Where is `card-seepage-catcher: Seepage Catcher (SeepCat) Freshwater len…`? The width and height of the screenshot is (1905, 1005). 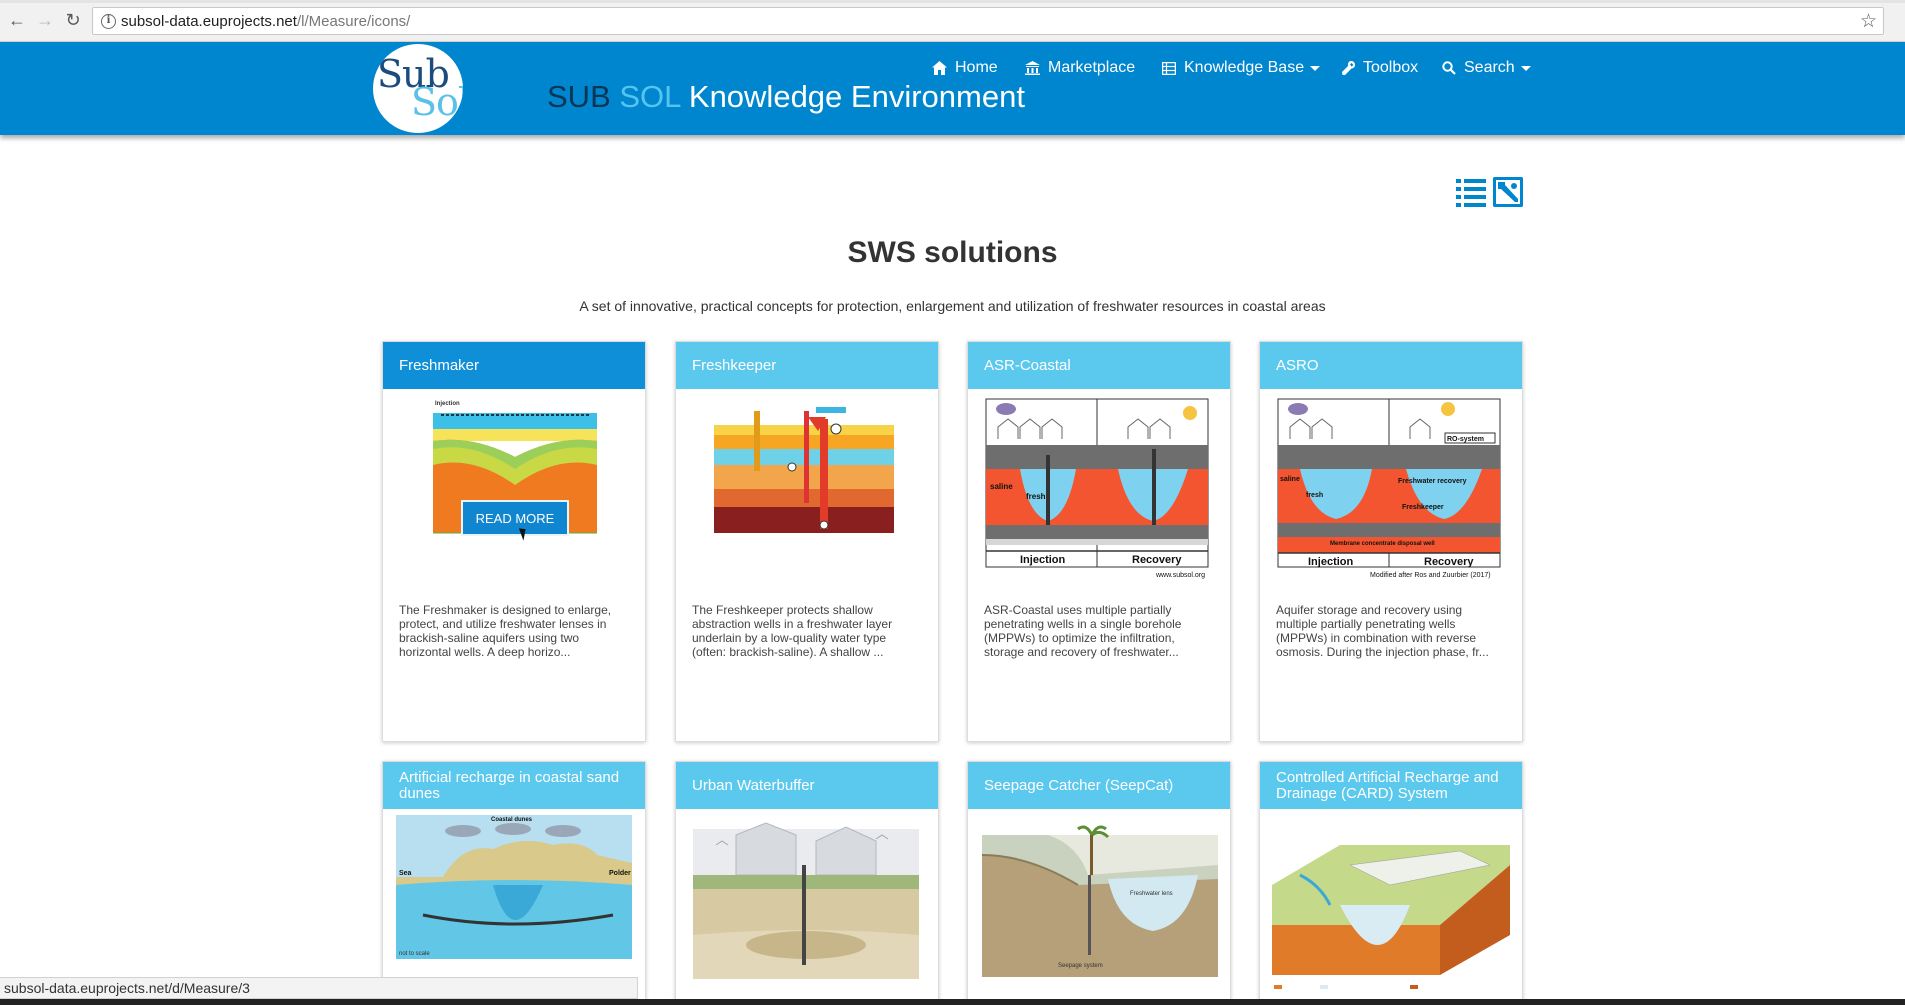 card-seepage-catcher: Seepage Catcher (SeepCat) Freshwater len… is located at coordinates (1099, 883).